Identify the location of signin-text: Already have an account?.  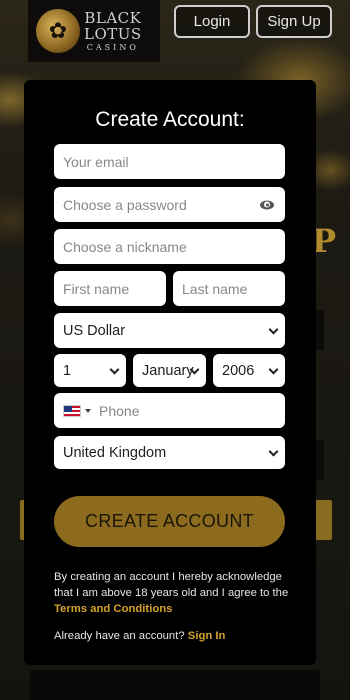
(119, 636).